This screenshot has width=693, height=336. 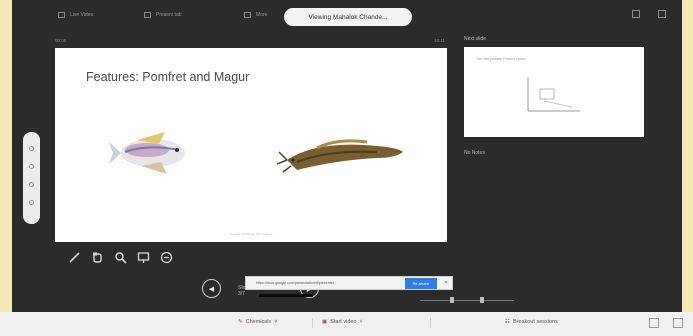 What do you see at coordinates (636, 14) in the screenshot?
I see `settings-icon` at bounding box center [636, 14].